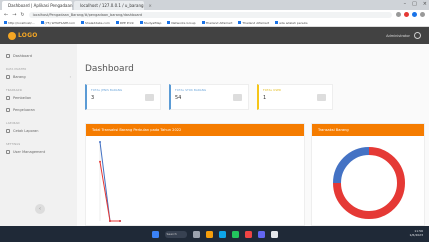 The image size is (429, 242). Describe the element at coordinates (398, 35) in the screenshot. I see `username: Administrator` at that location.